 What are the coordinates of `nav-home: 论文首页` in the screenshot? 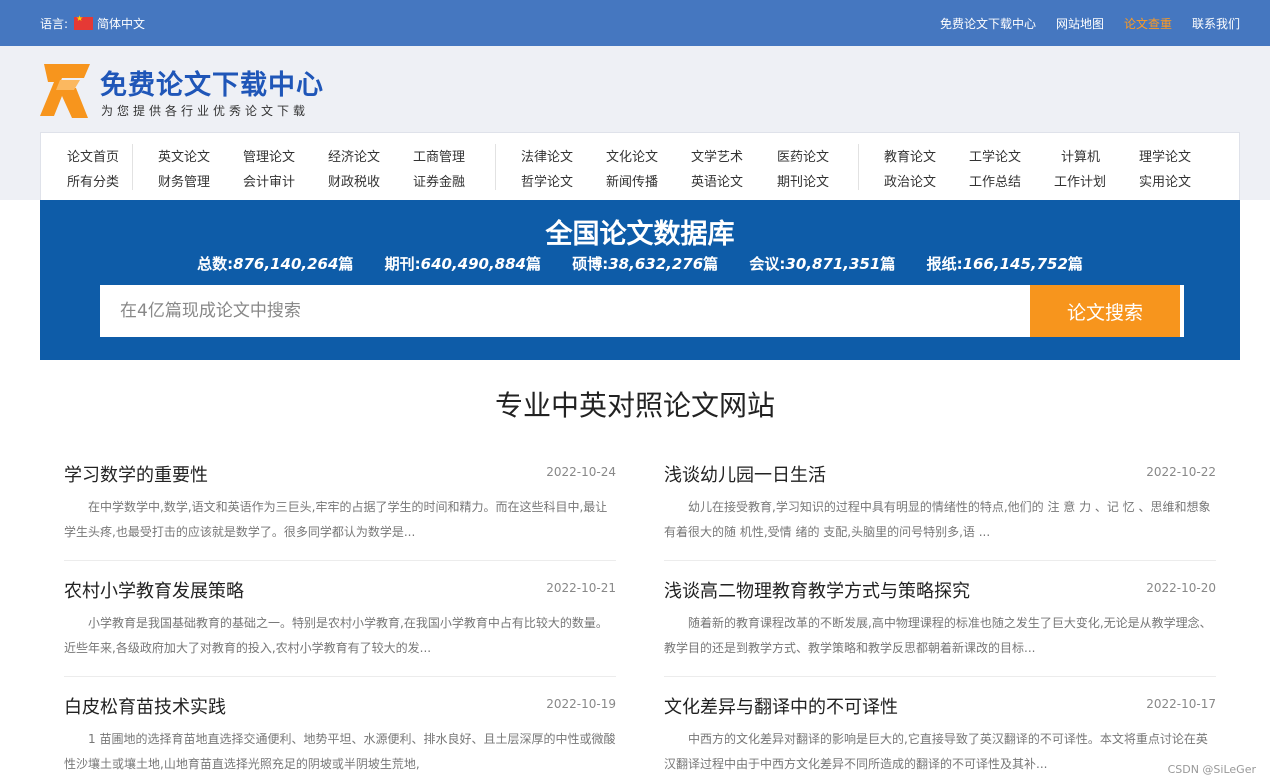 It's located at (93, 155).